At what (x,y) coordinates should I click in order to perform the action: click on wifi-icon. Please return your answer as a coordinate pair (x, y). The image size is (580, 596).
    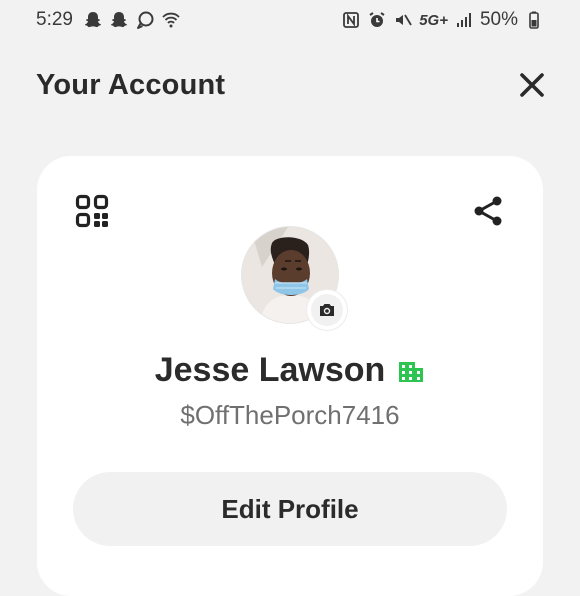
    Looking at the image, I should click on (171, 20).